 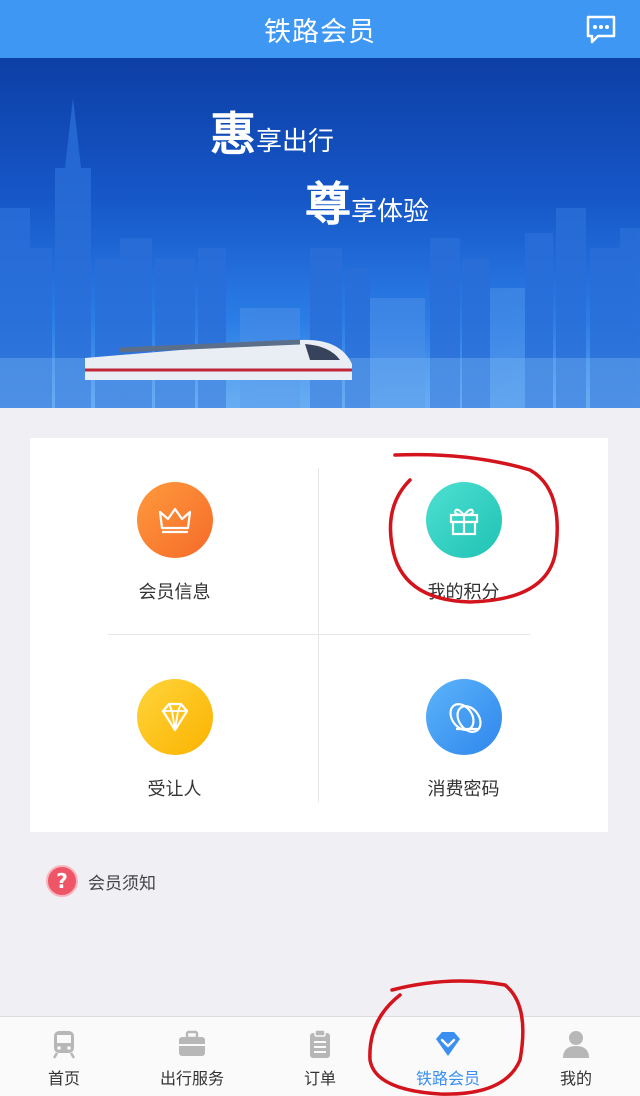 I want to click on tab-railway-member: 铁路会员, so click(x=448, y=1056).